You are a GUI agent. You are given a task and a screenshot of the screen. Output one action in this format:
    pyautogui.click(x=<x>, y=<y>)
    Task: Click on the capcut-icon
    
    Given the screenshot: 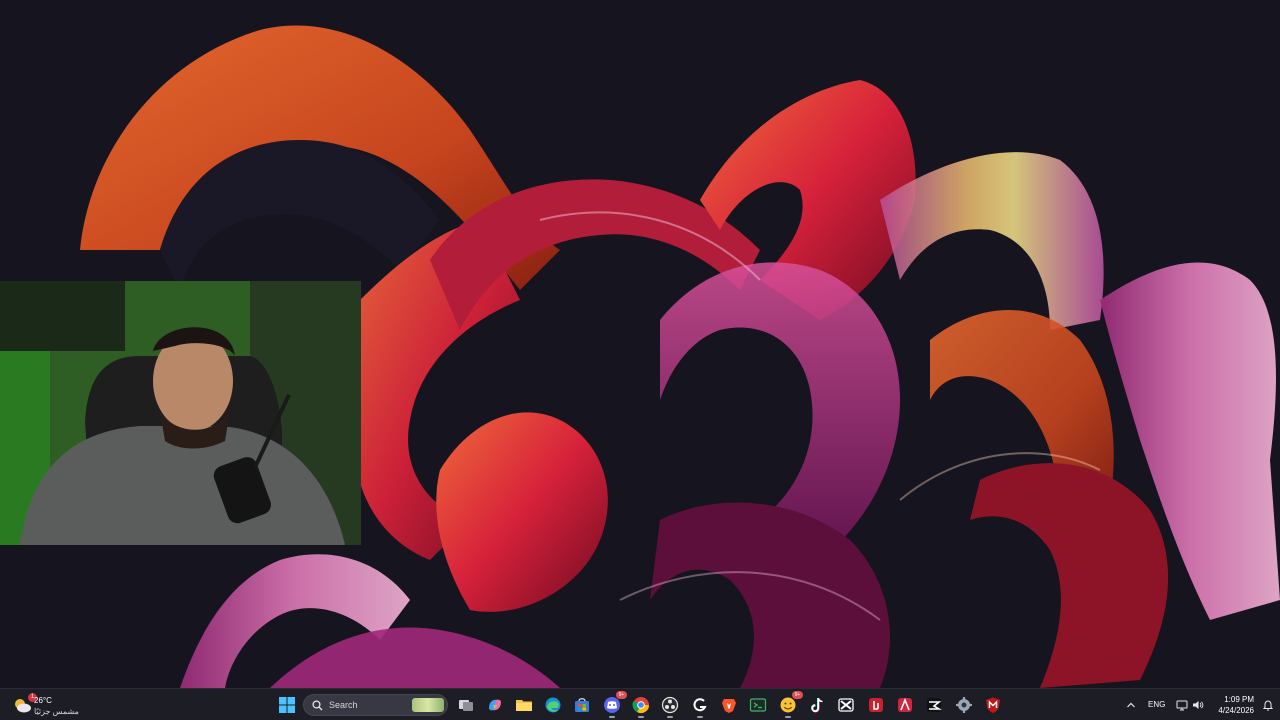 What is the action you would take?
    pyautogui.click(x=846, y=705)
    